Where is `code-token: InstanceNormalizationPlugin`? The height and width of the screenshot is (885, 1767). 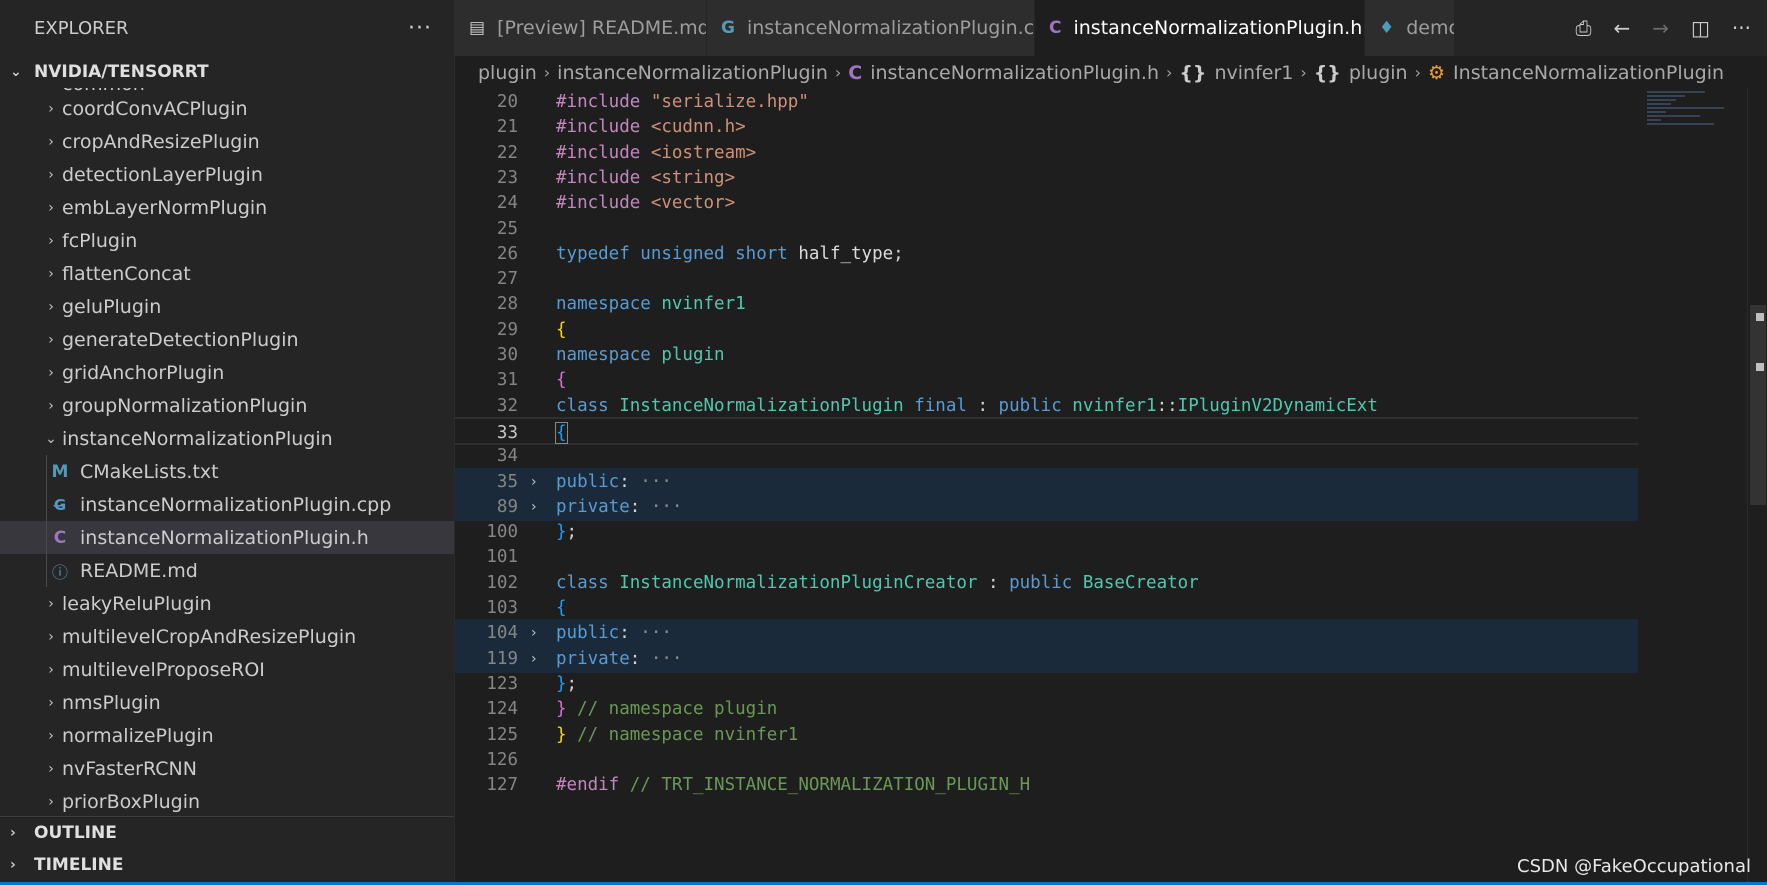
code-token: InstanceNormalizationPlugin is located at coordinates (767, 405).